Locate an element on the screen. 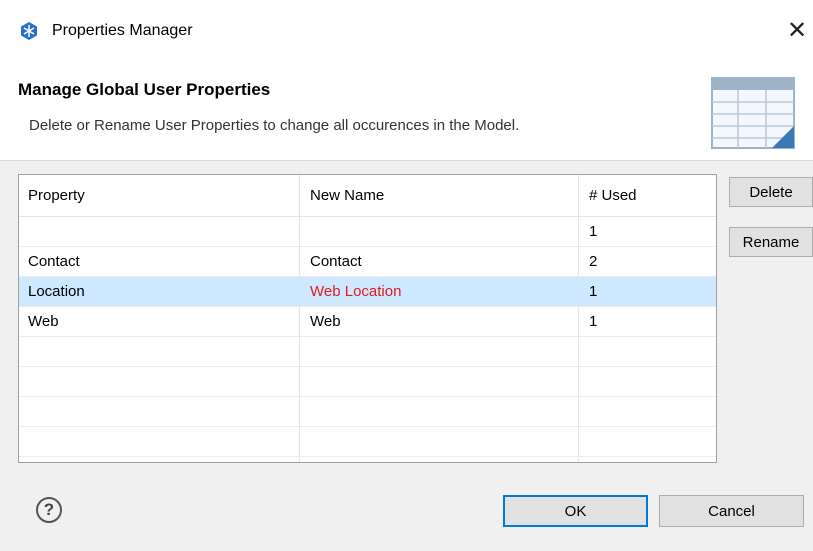 The height and width of the screenshot is (551, 813). new-name-cell-renamed: Web Location is located at coordinates (355, 291).